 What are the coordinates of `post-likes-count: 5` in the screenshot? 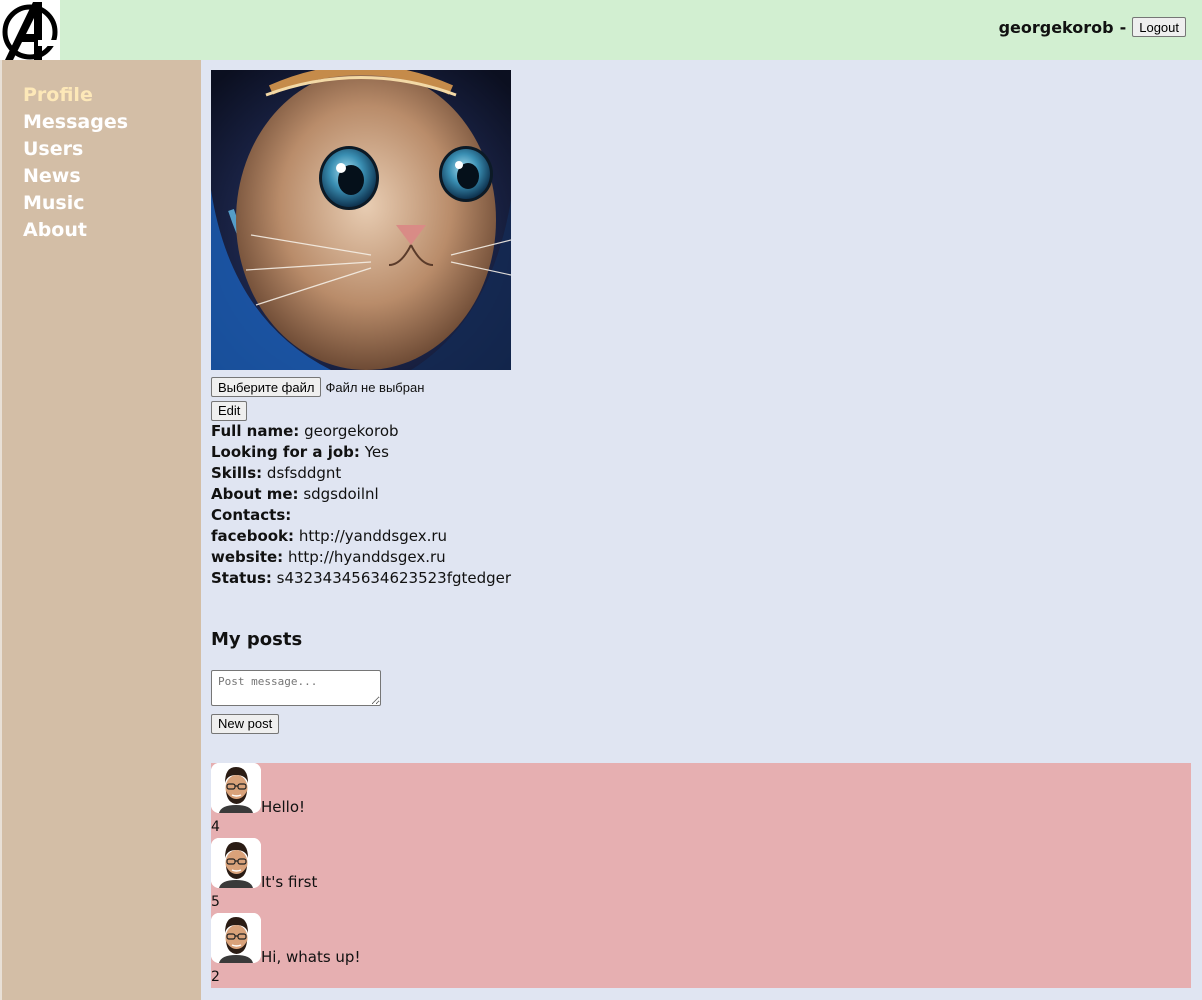 It's located at (215, 902).